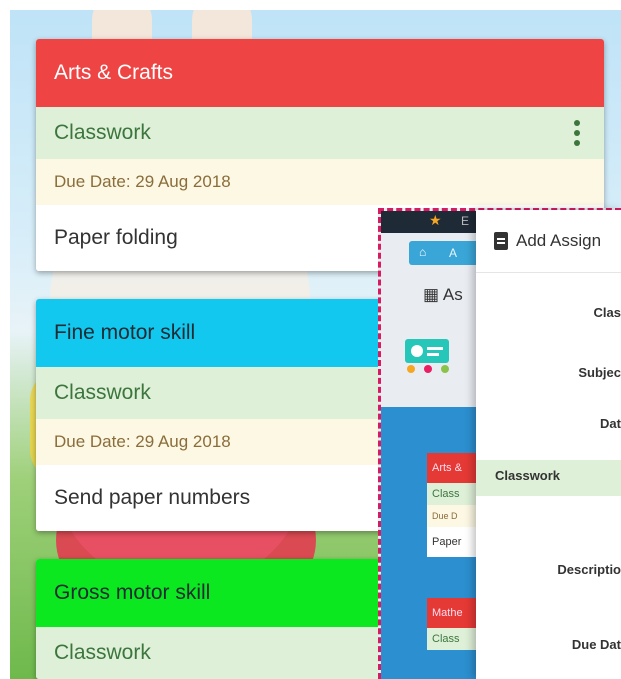  Describe the element at coordinates (452, 294) in the screenshot. I see `page-title-text: As` at that location.